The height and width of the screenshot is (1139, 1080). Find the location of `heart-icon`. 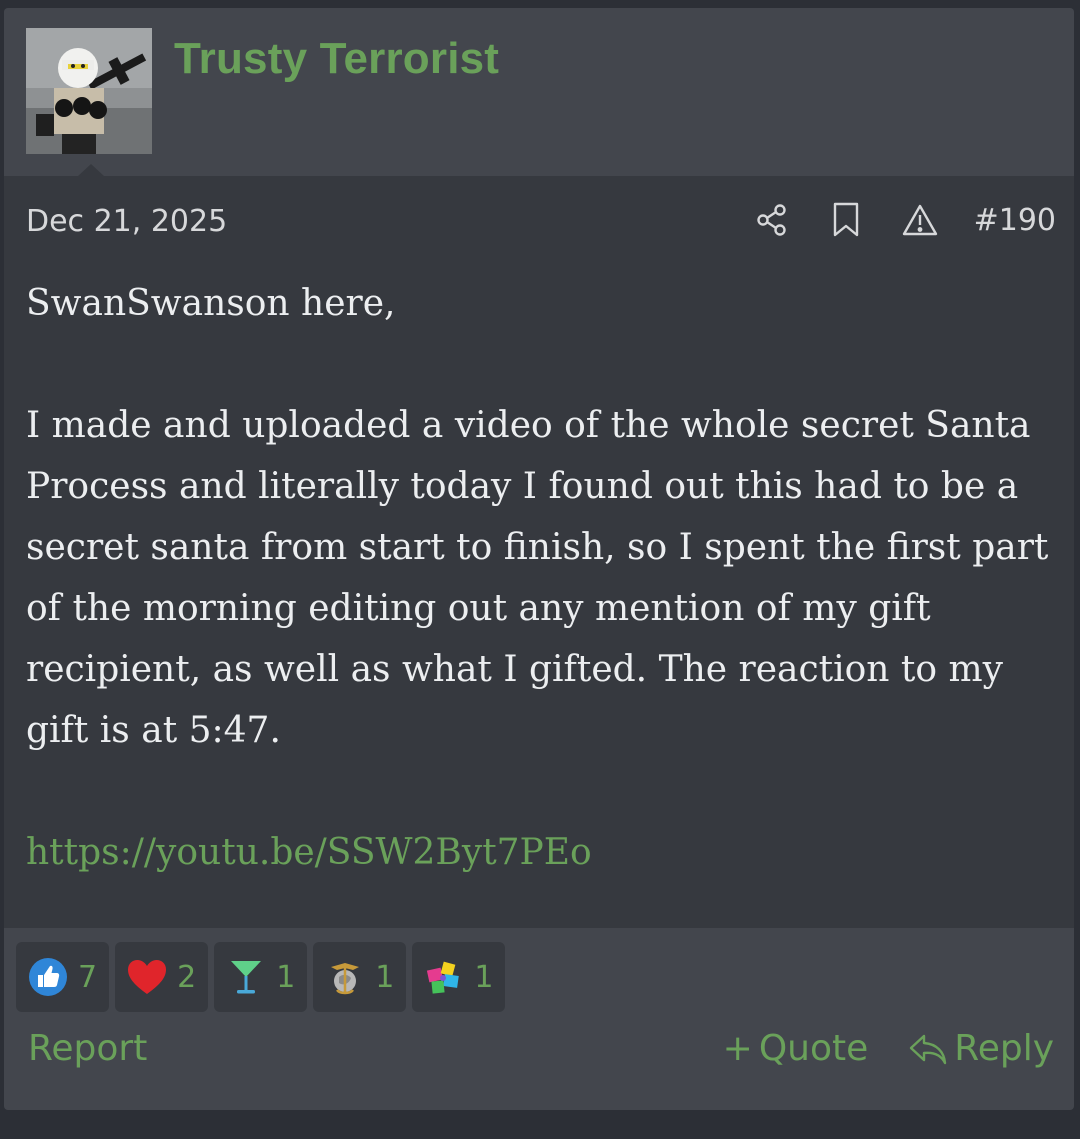

heart-icon is located at coordinates (147, 977).